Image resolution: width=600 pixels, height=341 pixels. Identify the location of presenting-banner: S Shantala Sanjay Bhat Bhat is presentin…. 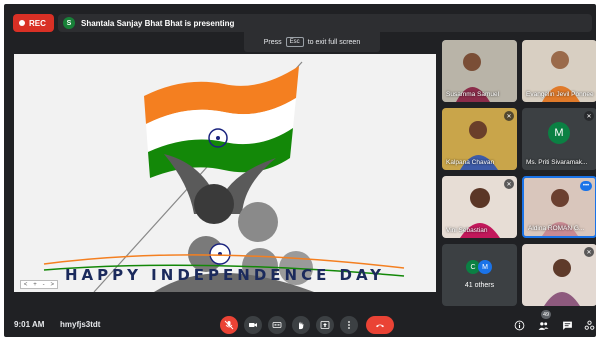
(325, 23).